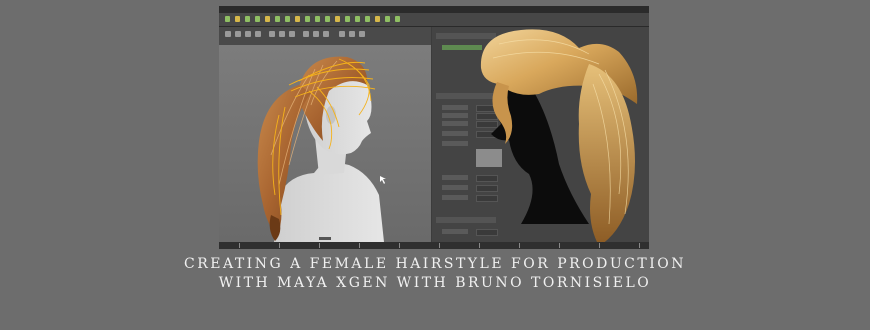 The image size is (870, 330). I want to click on mannequin-with-hair-guides, so click(321, 149).